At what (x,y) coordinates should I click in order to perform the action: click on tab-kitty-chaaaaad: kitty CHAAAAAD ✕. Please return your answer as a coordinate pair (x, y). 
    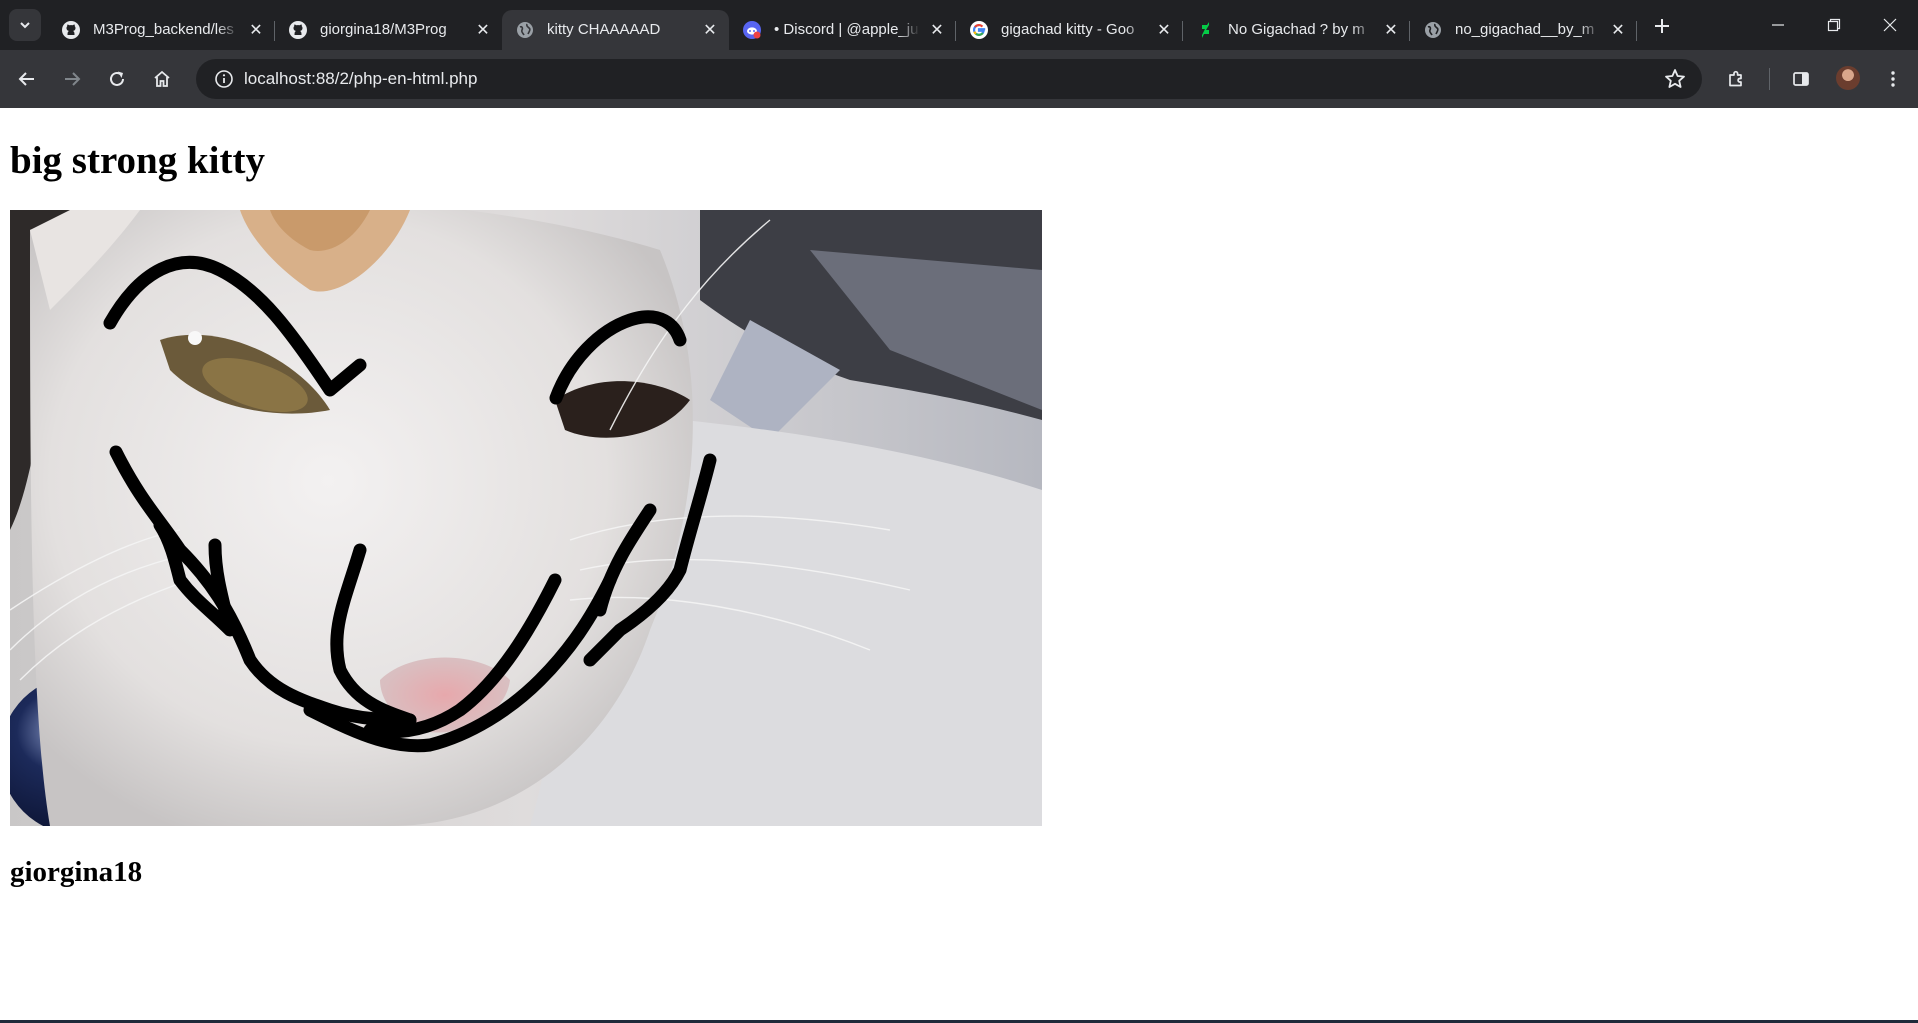
    Looking at the image, I should click on (615, 30).